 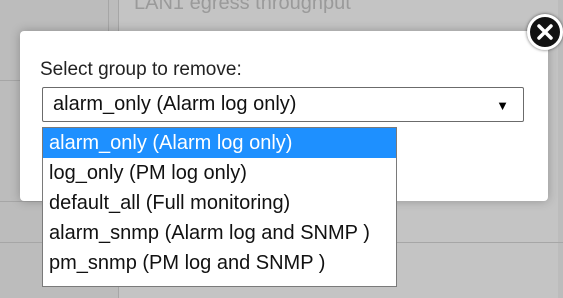 I want to click on option-log-only: log_only (PM log only), so click(x=219, y=173).